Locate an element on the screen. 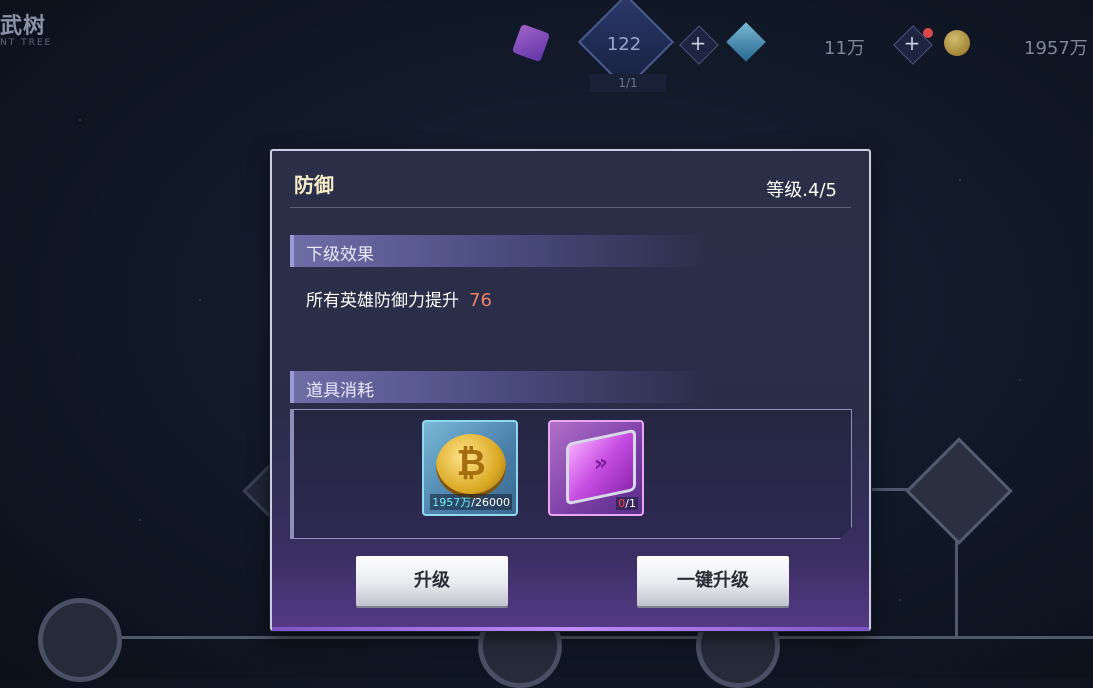  item-count: 0/1 is located at coordinates (627, 503).